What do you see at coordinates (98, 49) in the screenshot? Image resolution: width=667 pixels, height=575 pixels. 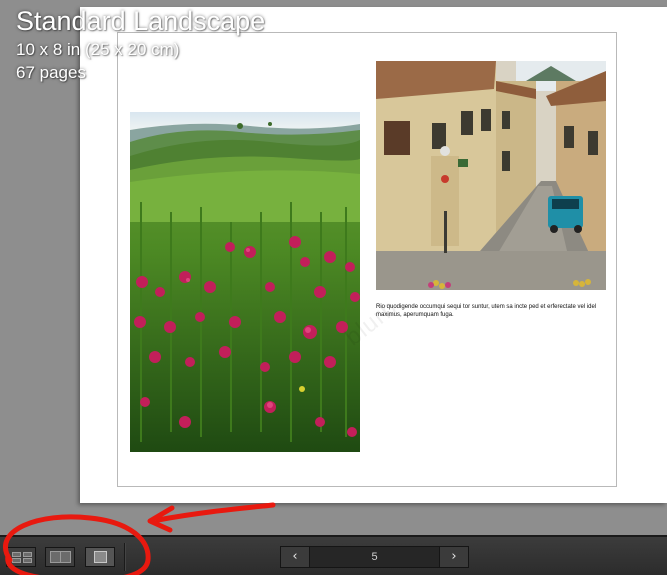 I see `book-size-label: 10 x 8 in (25 x 20 cm)` at bounding box center [98, 49].